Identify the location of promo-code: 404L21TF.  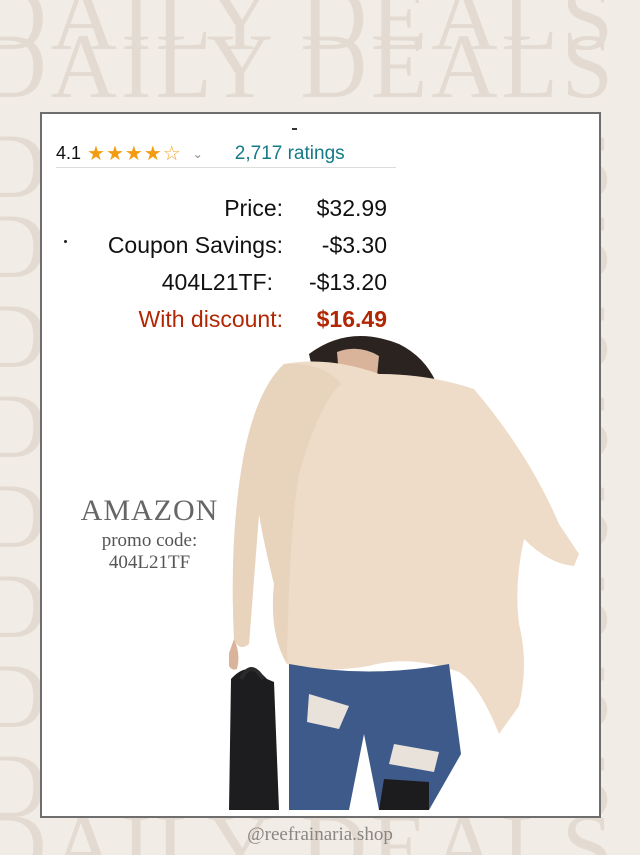
(149, 562).